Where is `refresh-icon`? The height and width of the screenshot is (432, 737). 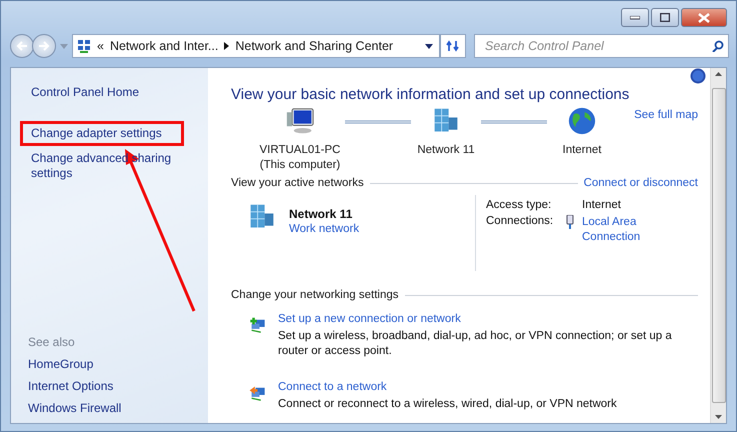 refresh-icon is located at coordinates (453, 46).